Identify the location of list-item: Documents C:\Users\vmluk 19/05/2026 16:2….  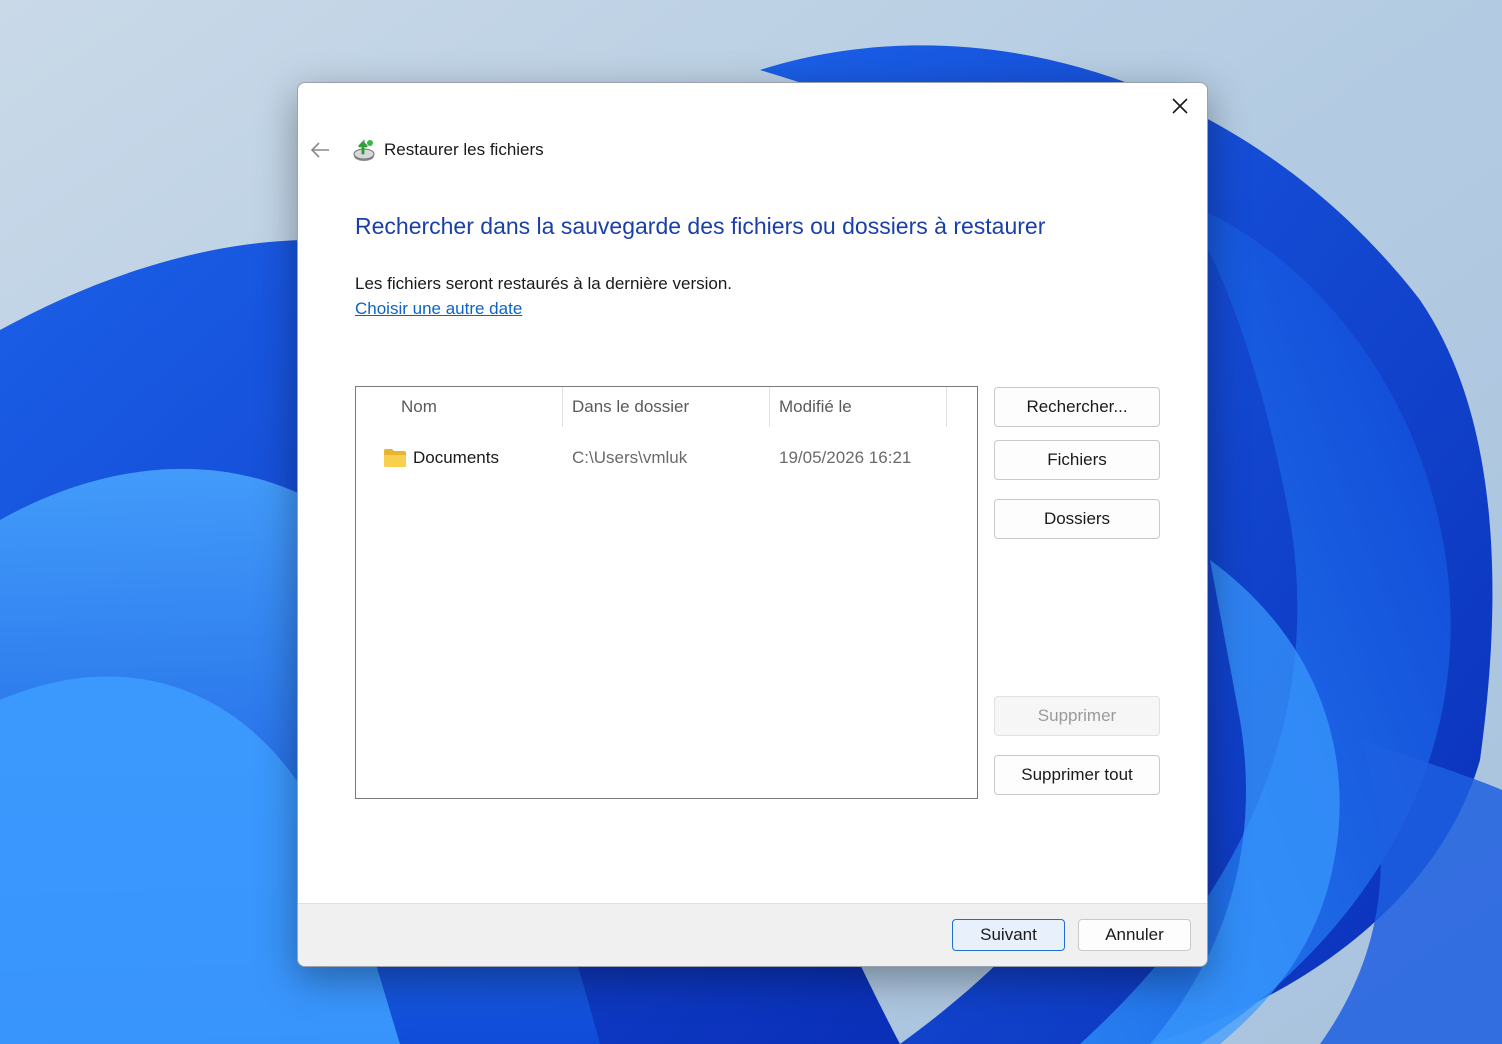
(666, 458).